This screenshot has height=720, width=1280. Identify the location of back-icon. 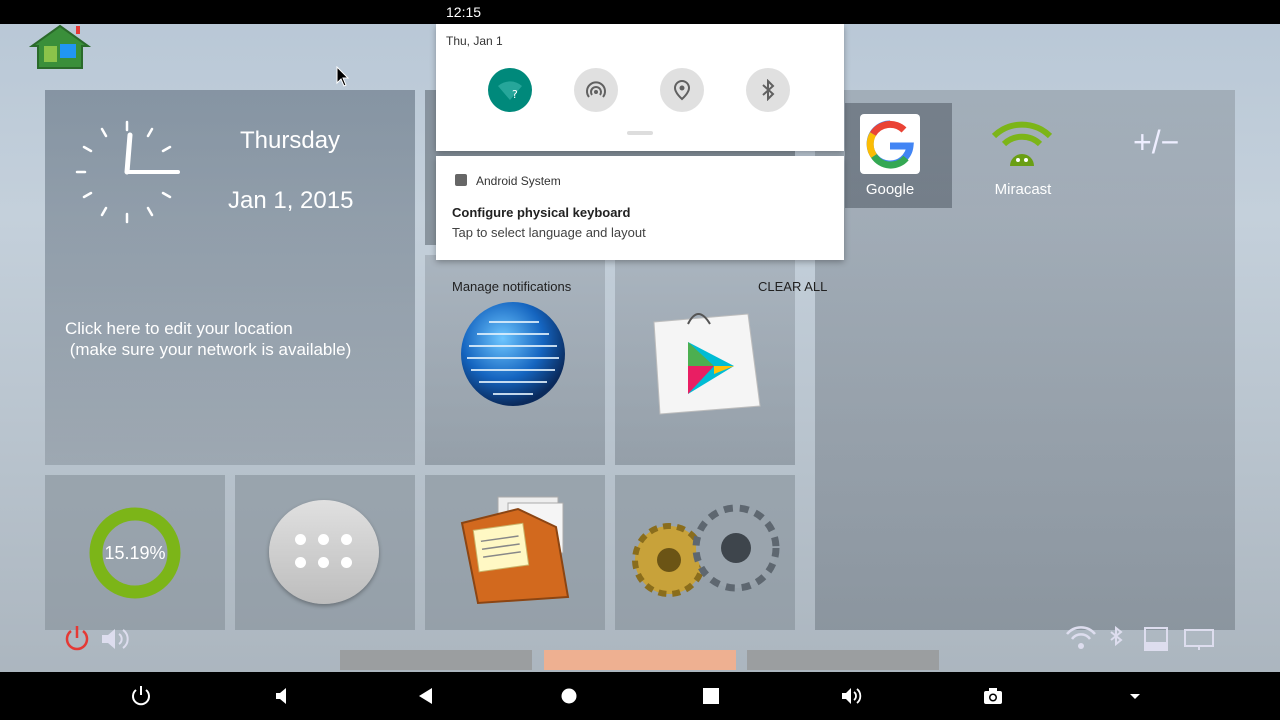
(425, 696).